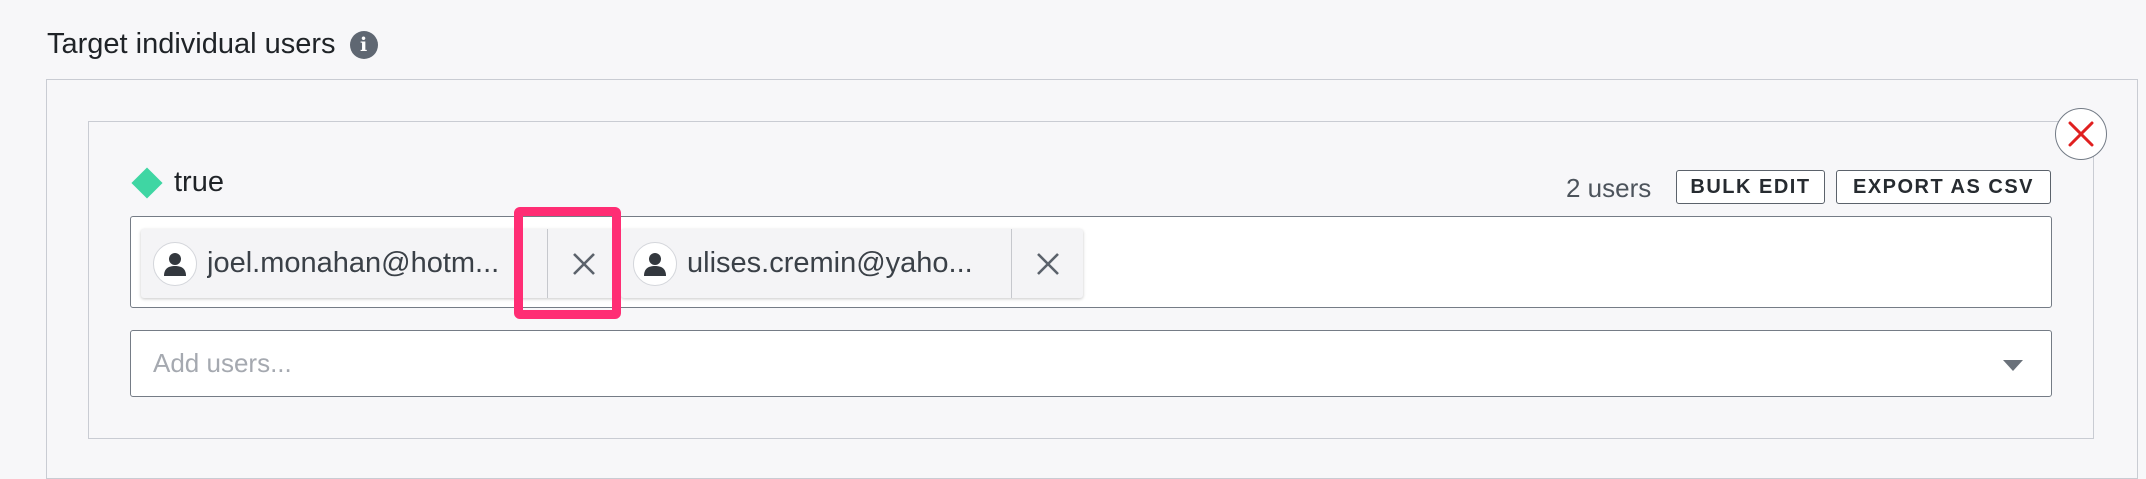 This screenshot has width=2146, height=479. I want to click on info-icon: i, so click(363, 44).